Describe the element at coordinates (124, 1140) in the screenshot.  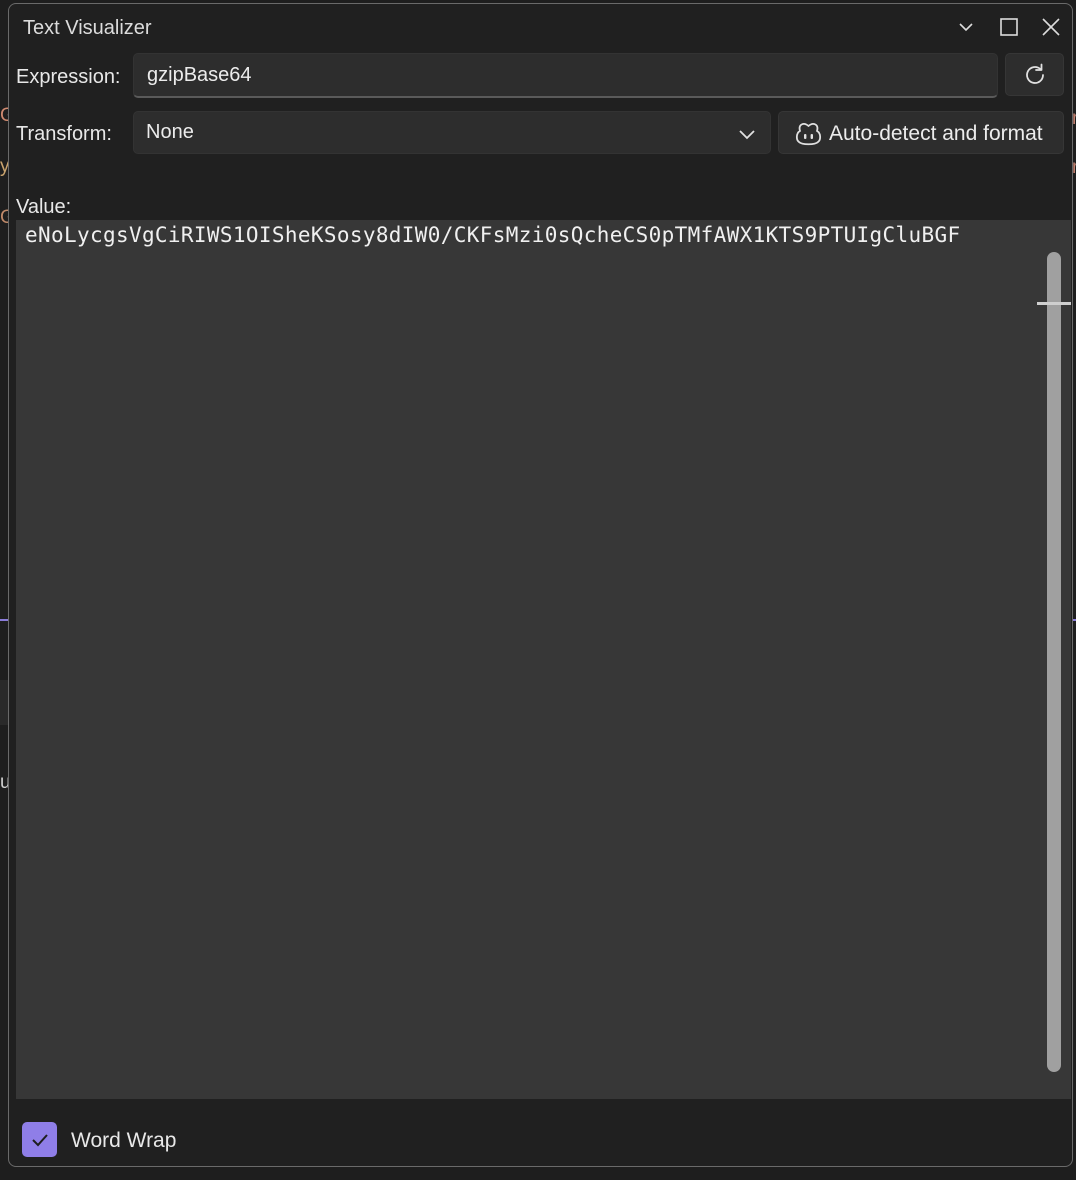
I see `word-wrap-label: Word Wrap` at that location.